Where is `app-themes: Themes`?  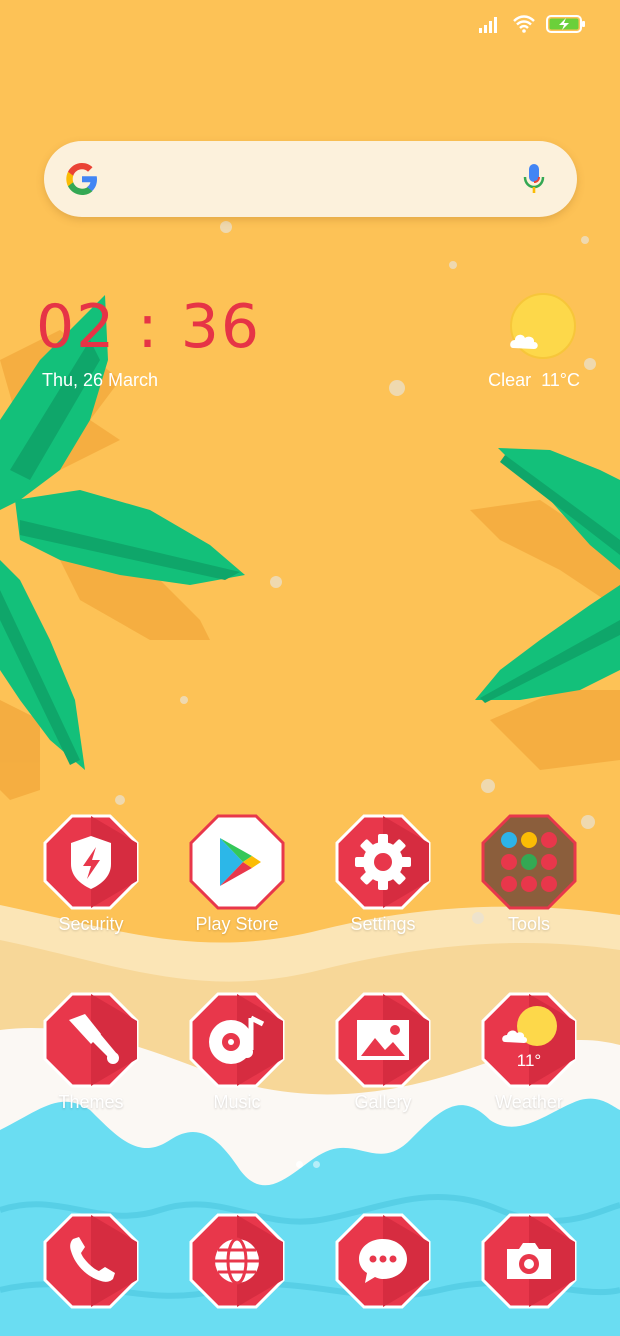
app-themes: Themes is located at coordinates (91, 1051).